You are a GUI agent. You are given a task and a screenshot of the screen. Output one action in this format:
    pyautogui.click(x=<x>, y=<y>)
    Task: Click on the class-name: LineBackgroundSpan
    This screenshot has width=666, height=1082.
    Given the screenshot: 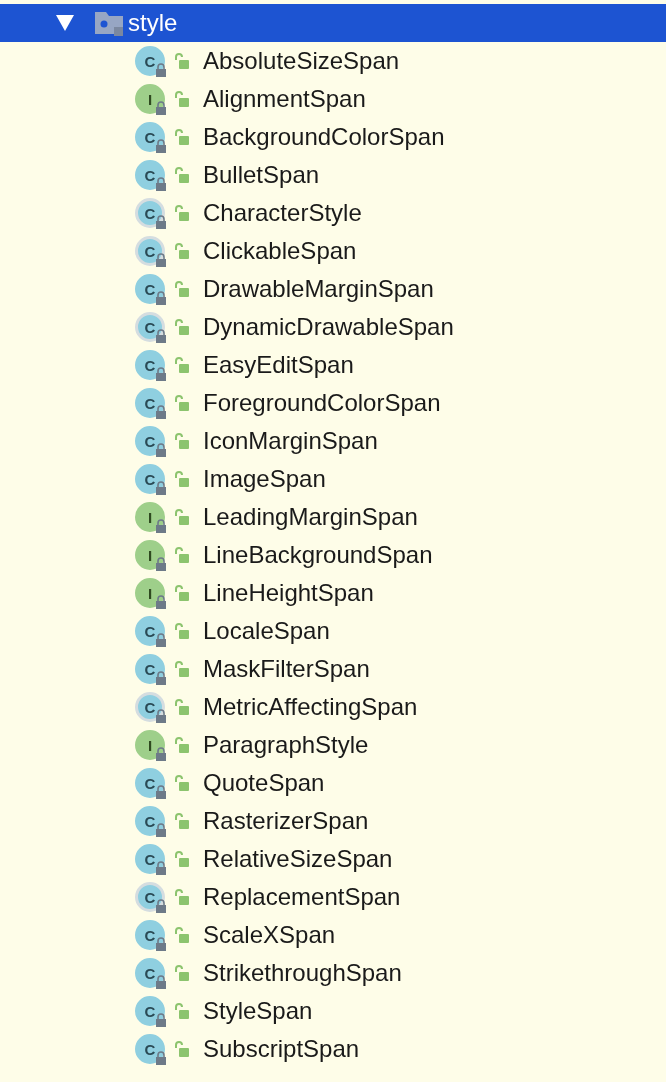 What is the action you would take?
    pyautogui.click(x=318, y=555)
    